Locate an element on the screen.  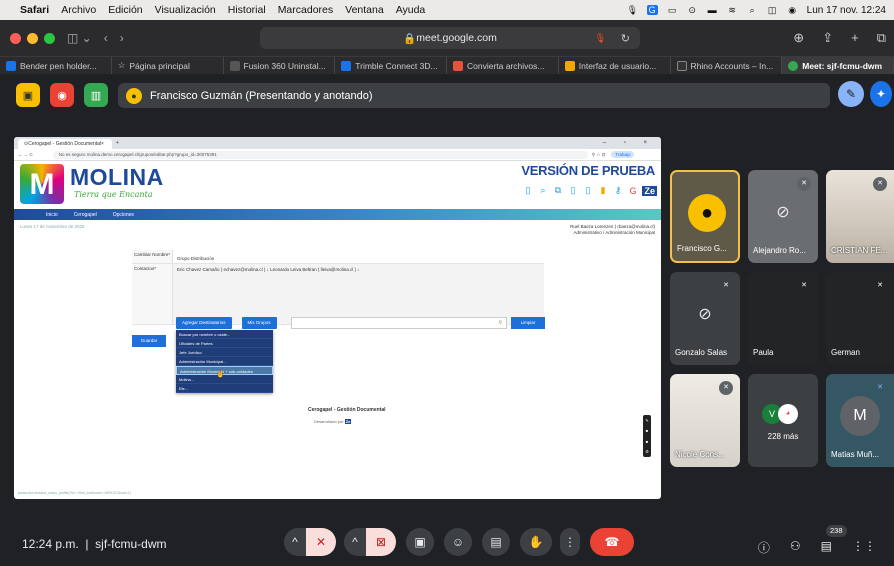
chrome-actions-icon: ⚲ ☆ ⊡ is located at coordinates (599, 155).